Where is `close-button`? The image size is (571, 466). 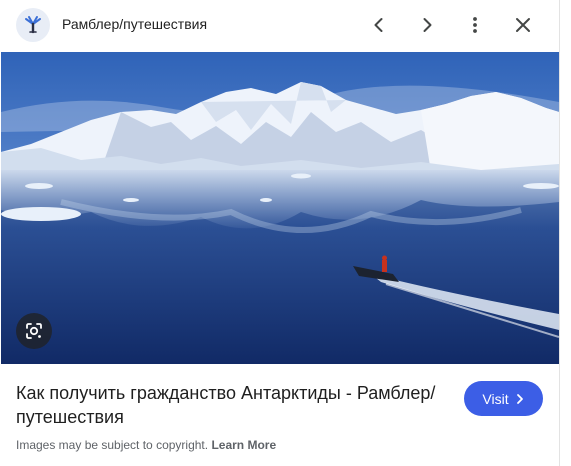
close-button is located at coordinates (523, 25).